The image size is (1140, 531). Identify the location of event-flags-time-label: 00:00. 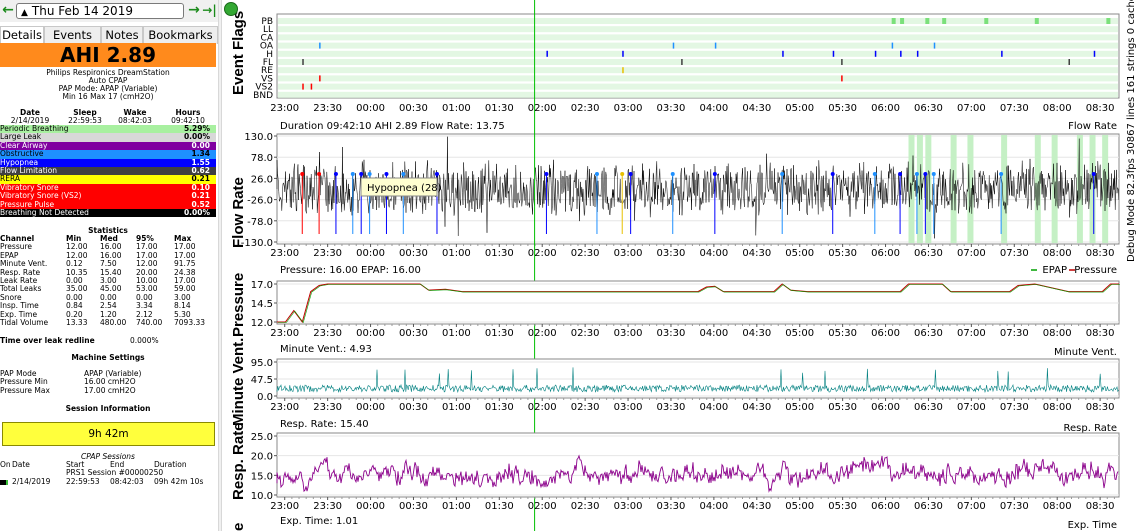
(370, 108).